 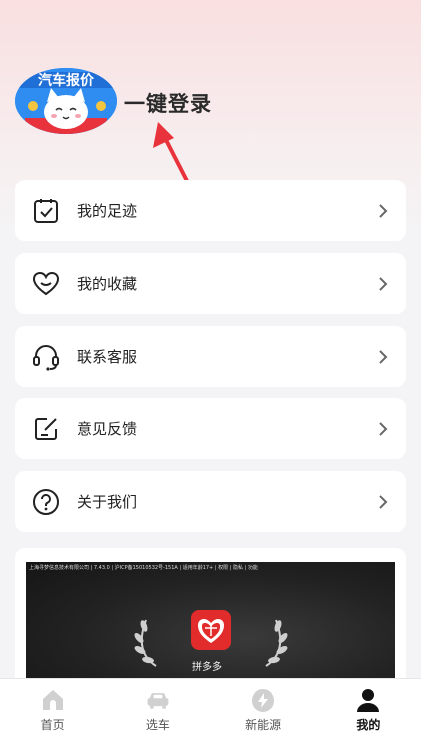 What do you see at coordinates (46, 211) in the screenshot?
I see `footprint-icon` at bounding box center [46, 211].